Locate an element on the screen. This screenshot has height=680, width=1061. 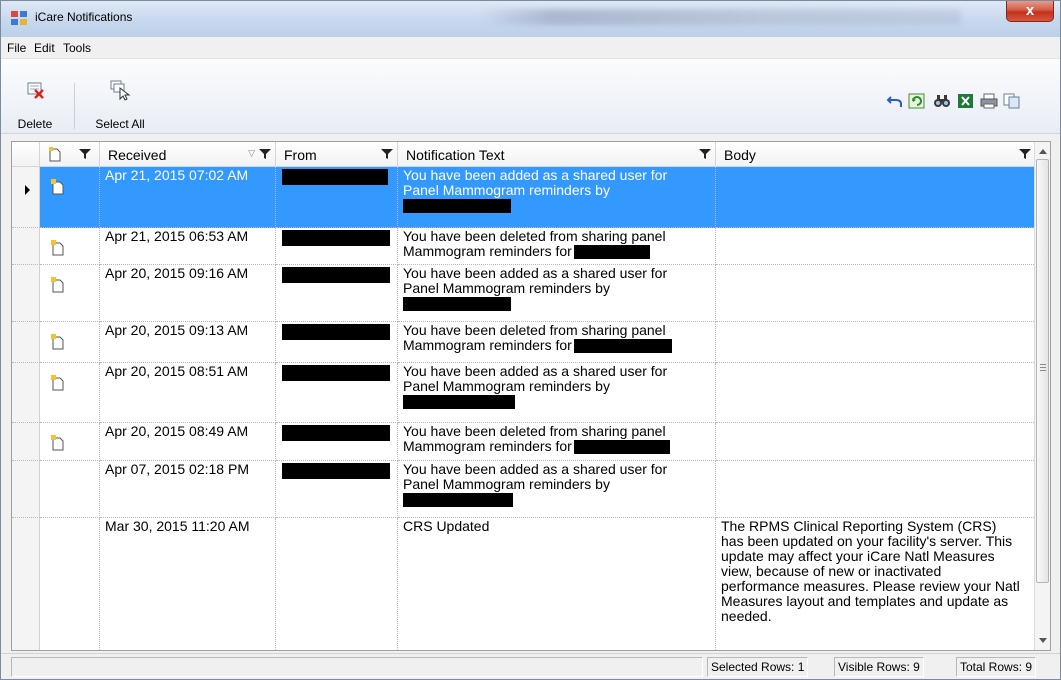
print-icon is located at coordinates (989, 101).